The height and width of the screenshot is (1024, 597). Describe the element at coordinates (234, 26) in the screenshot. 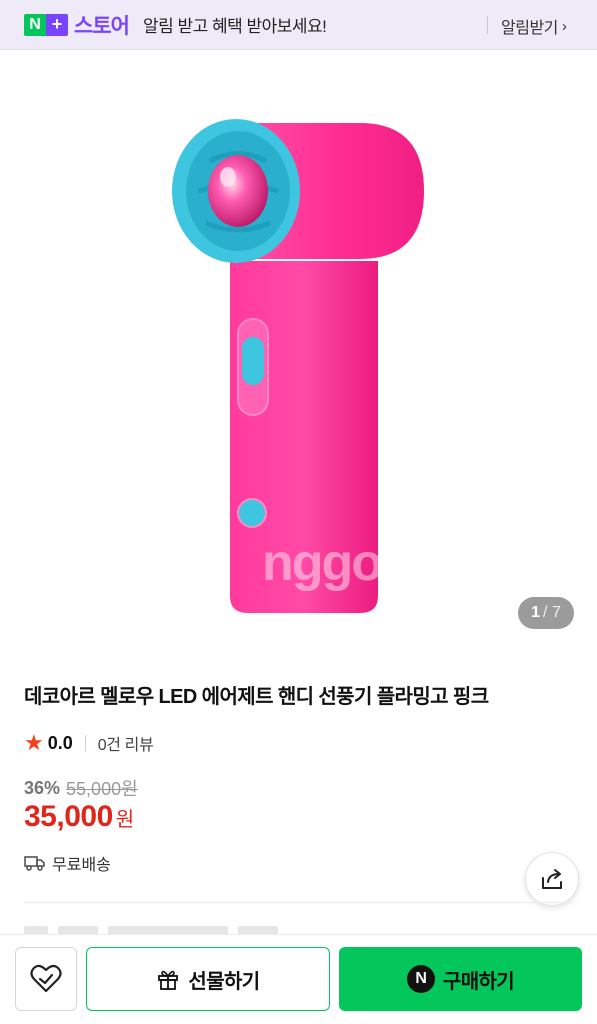

I see `banner-message: 알림 받고 혜택 받아보세요!` at that location.